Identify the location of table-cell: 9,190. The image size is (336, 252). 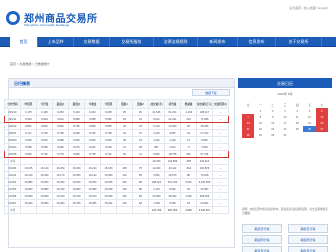
(44, 112).